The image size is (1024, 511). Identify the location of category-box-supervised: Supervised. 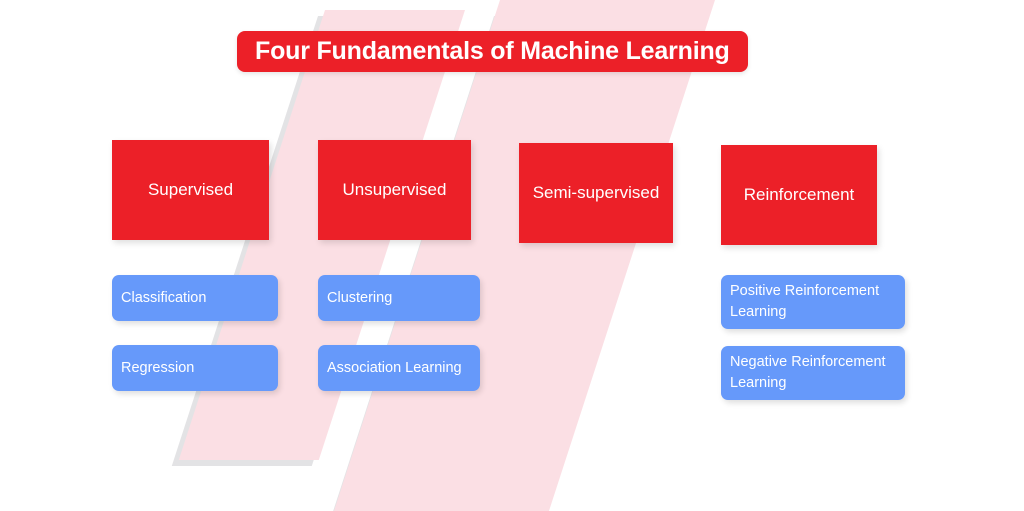
(190, 190).